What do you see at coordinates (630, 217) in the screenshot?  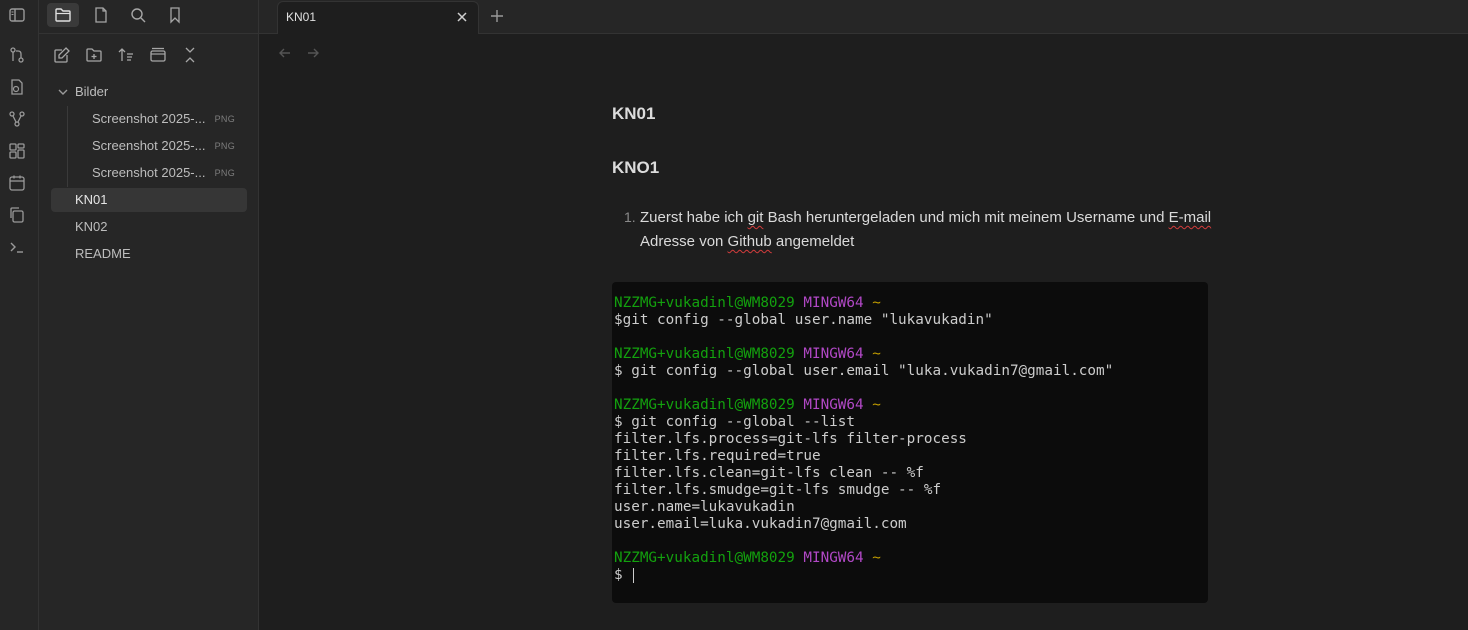 I see `list-number: 1.` at bounding box center [630, 217].